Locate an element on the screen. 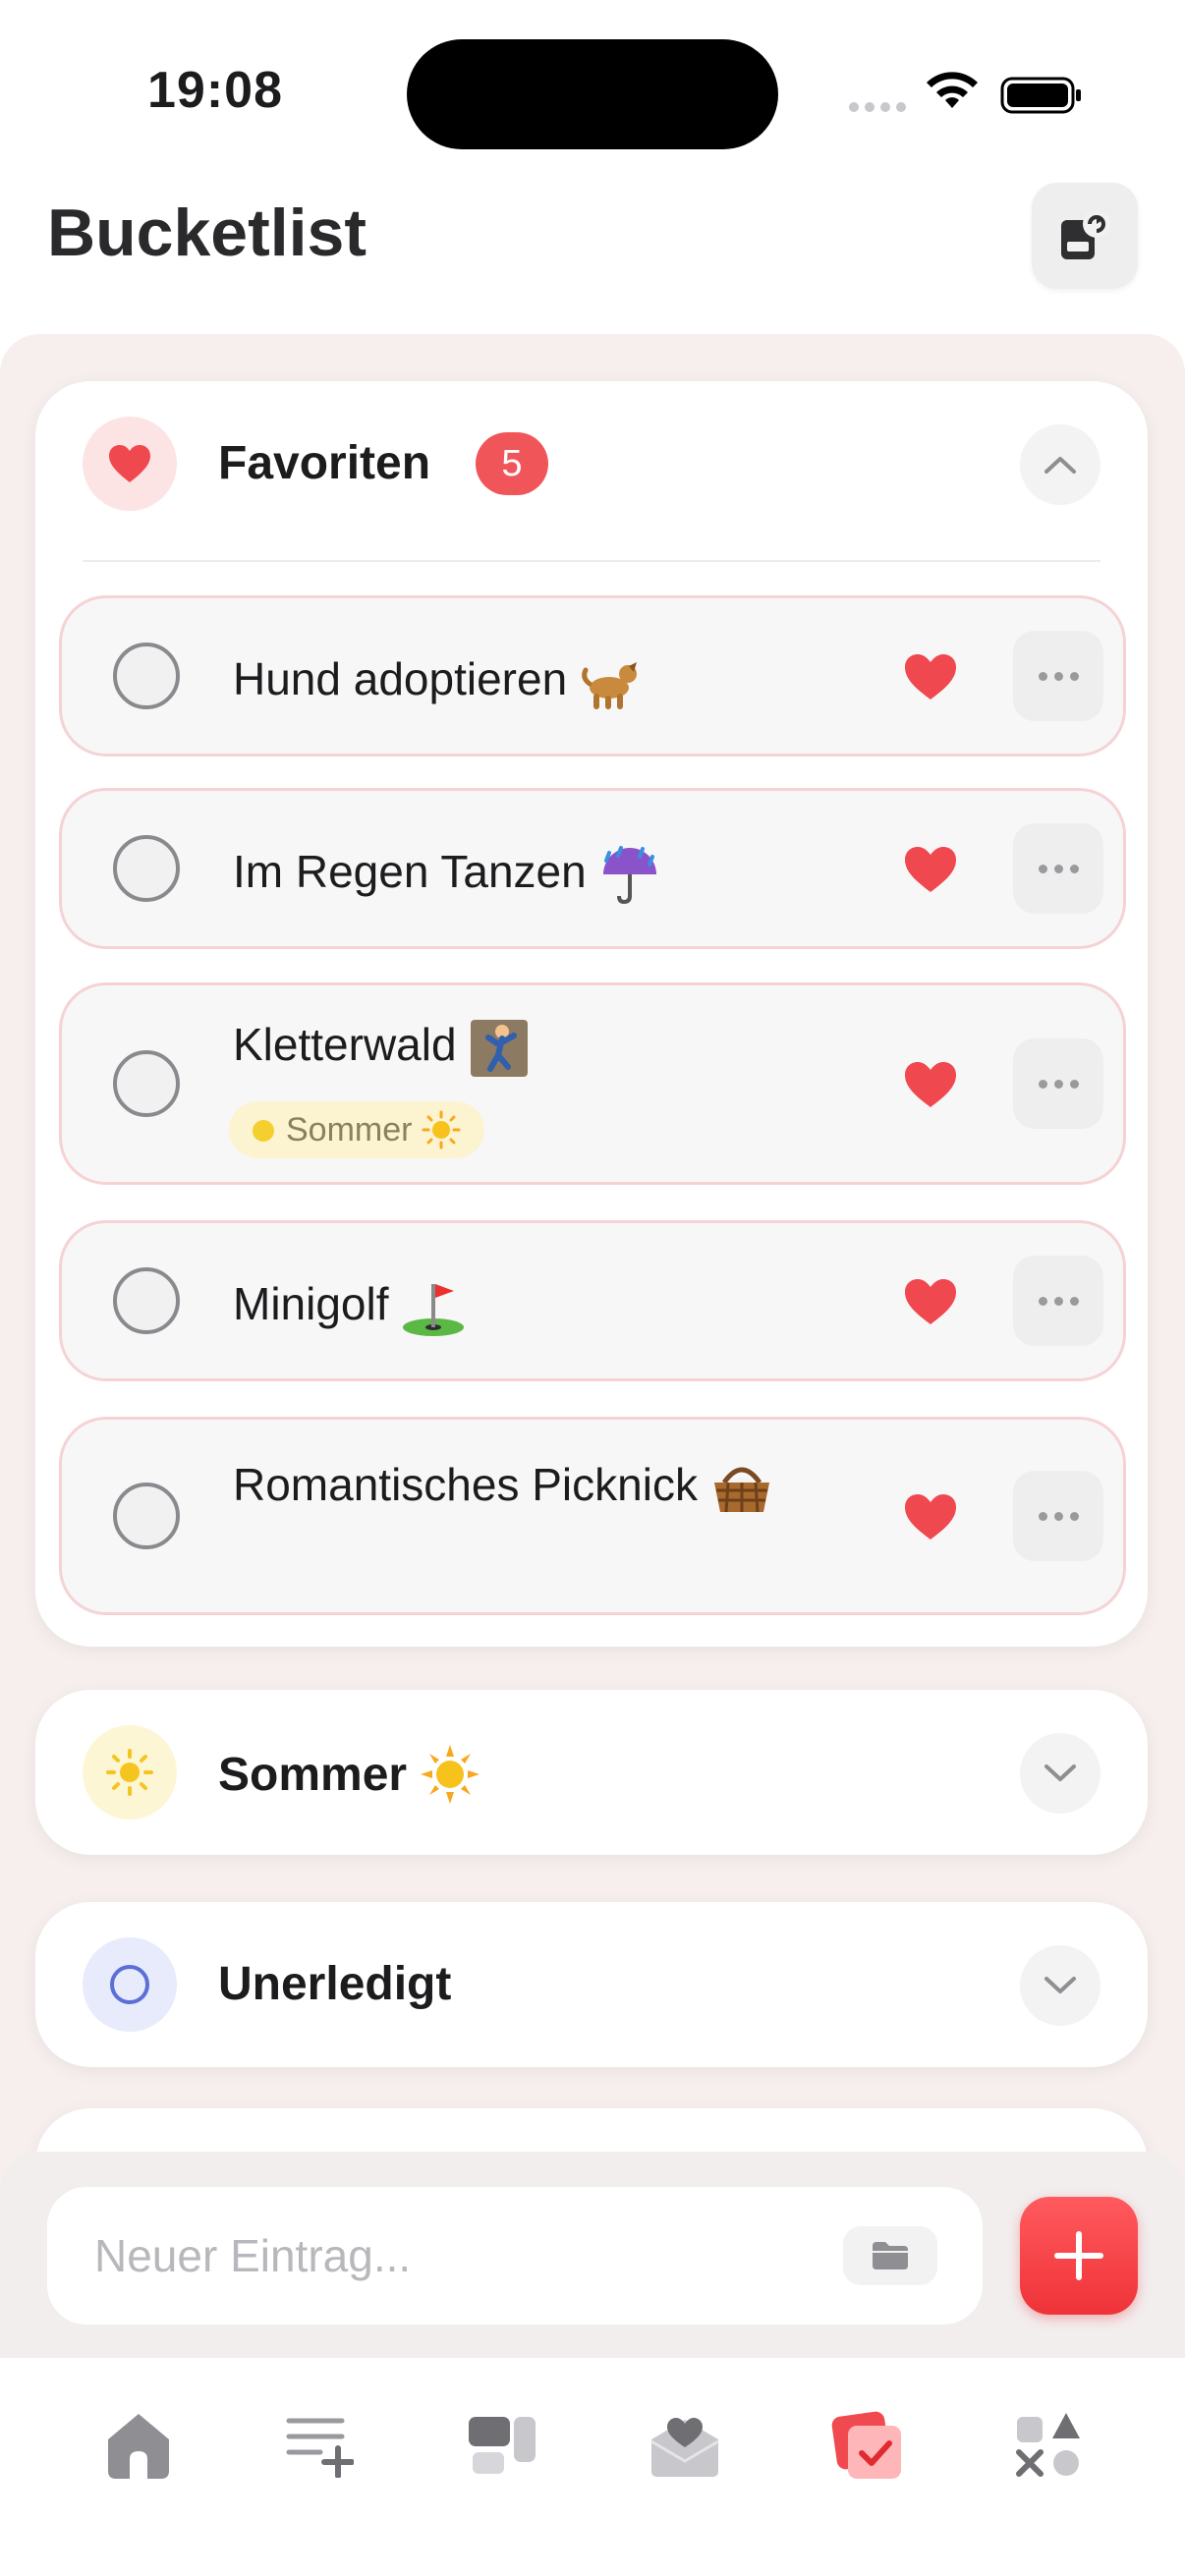 This screenshot has height=2576, width=1185. favorites-title: Favoriten is located at coordinates (324, 463).